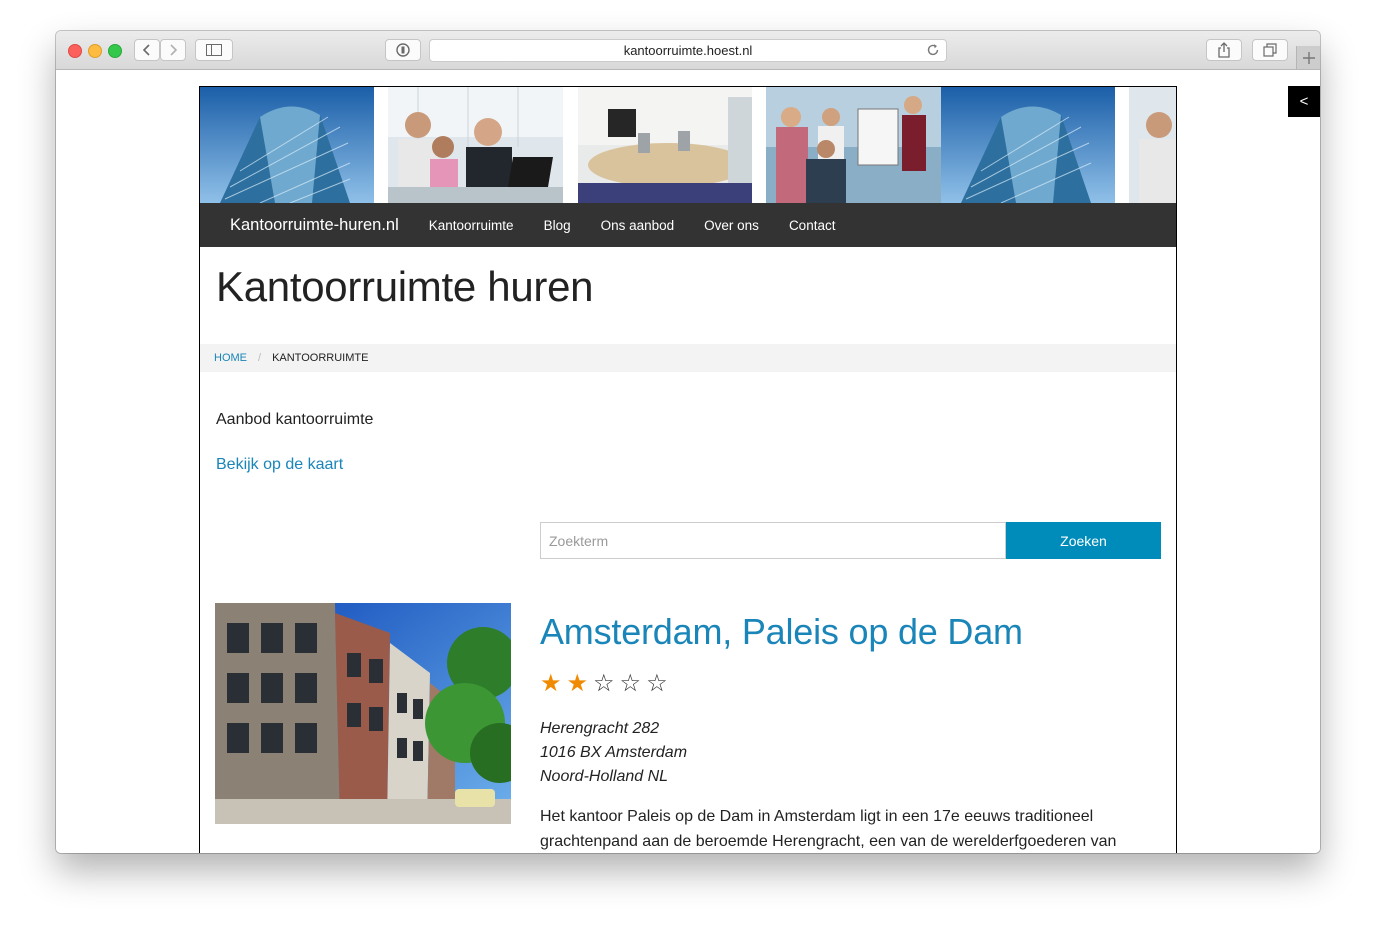 The image size is (1376, 934). Describe the element at coordinates (604, 776) in the screenshot. I see `address-region: Noord-Holland NL` at that location.